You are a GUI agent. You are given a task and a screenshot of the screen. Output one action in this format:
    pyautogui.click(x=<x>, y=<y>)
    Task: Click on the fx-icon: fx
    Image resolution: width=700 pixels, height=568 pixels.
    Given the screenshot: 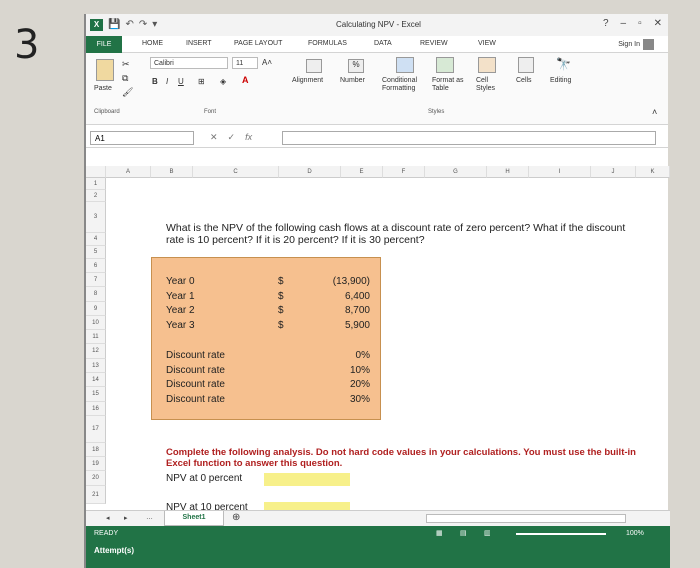 What is the action you would take?
    pyautogui.click(x=248, y=137)
    